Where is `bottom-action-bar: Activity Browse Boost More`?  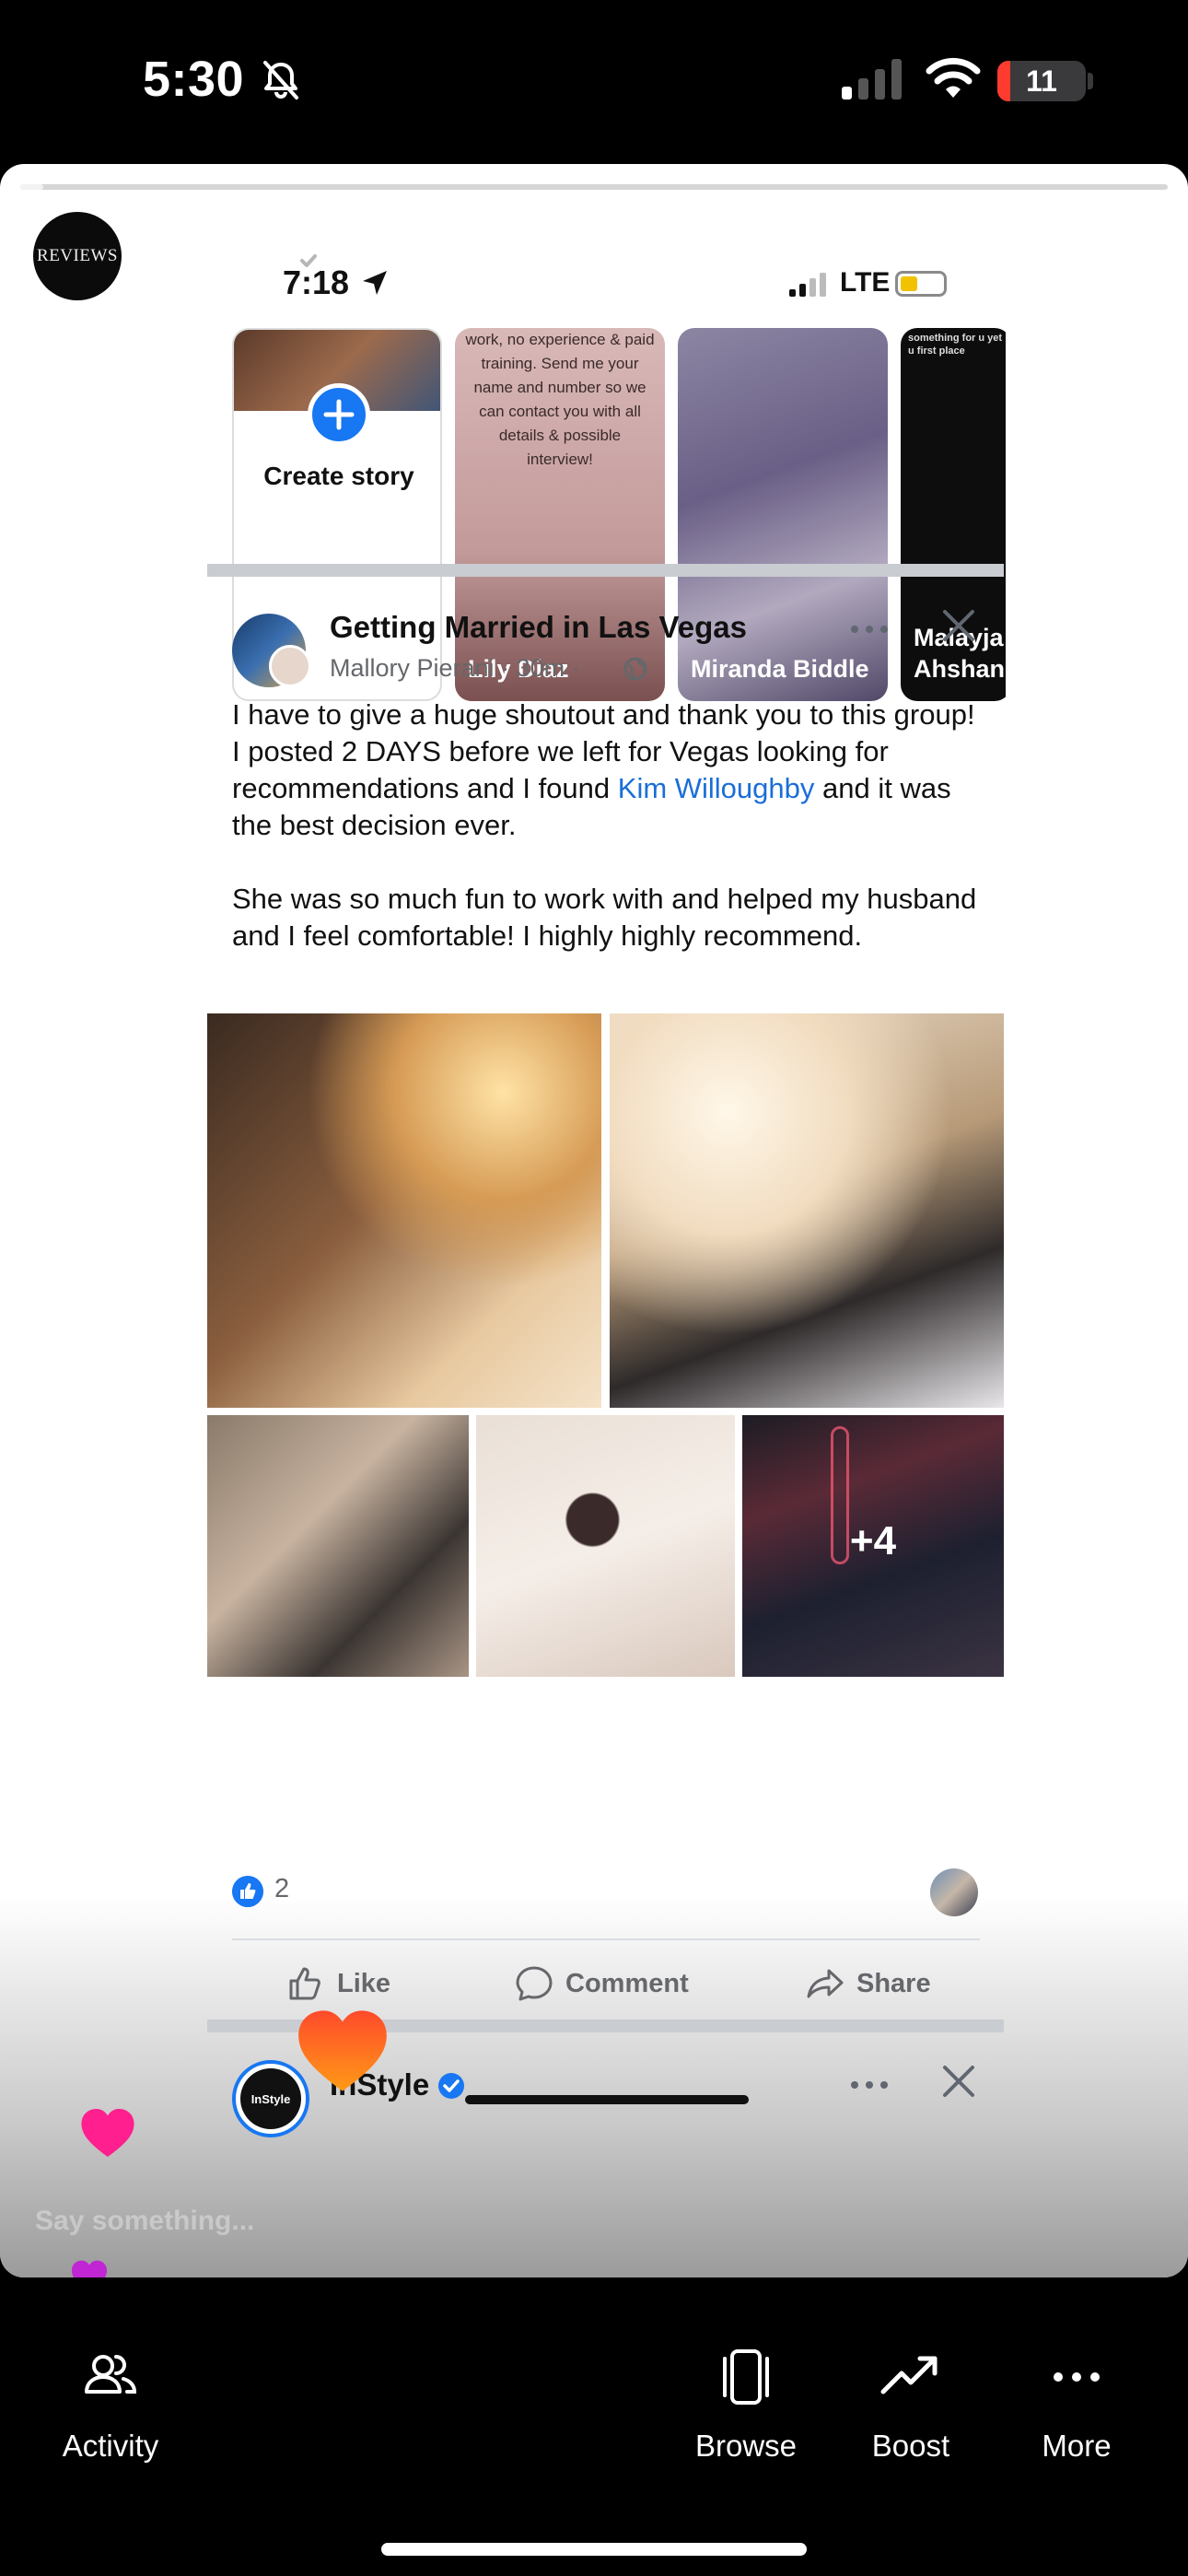
bottom-action-bar: Activity Browse Boost More is located at coordinates (594, 2426).